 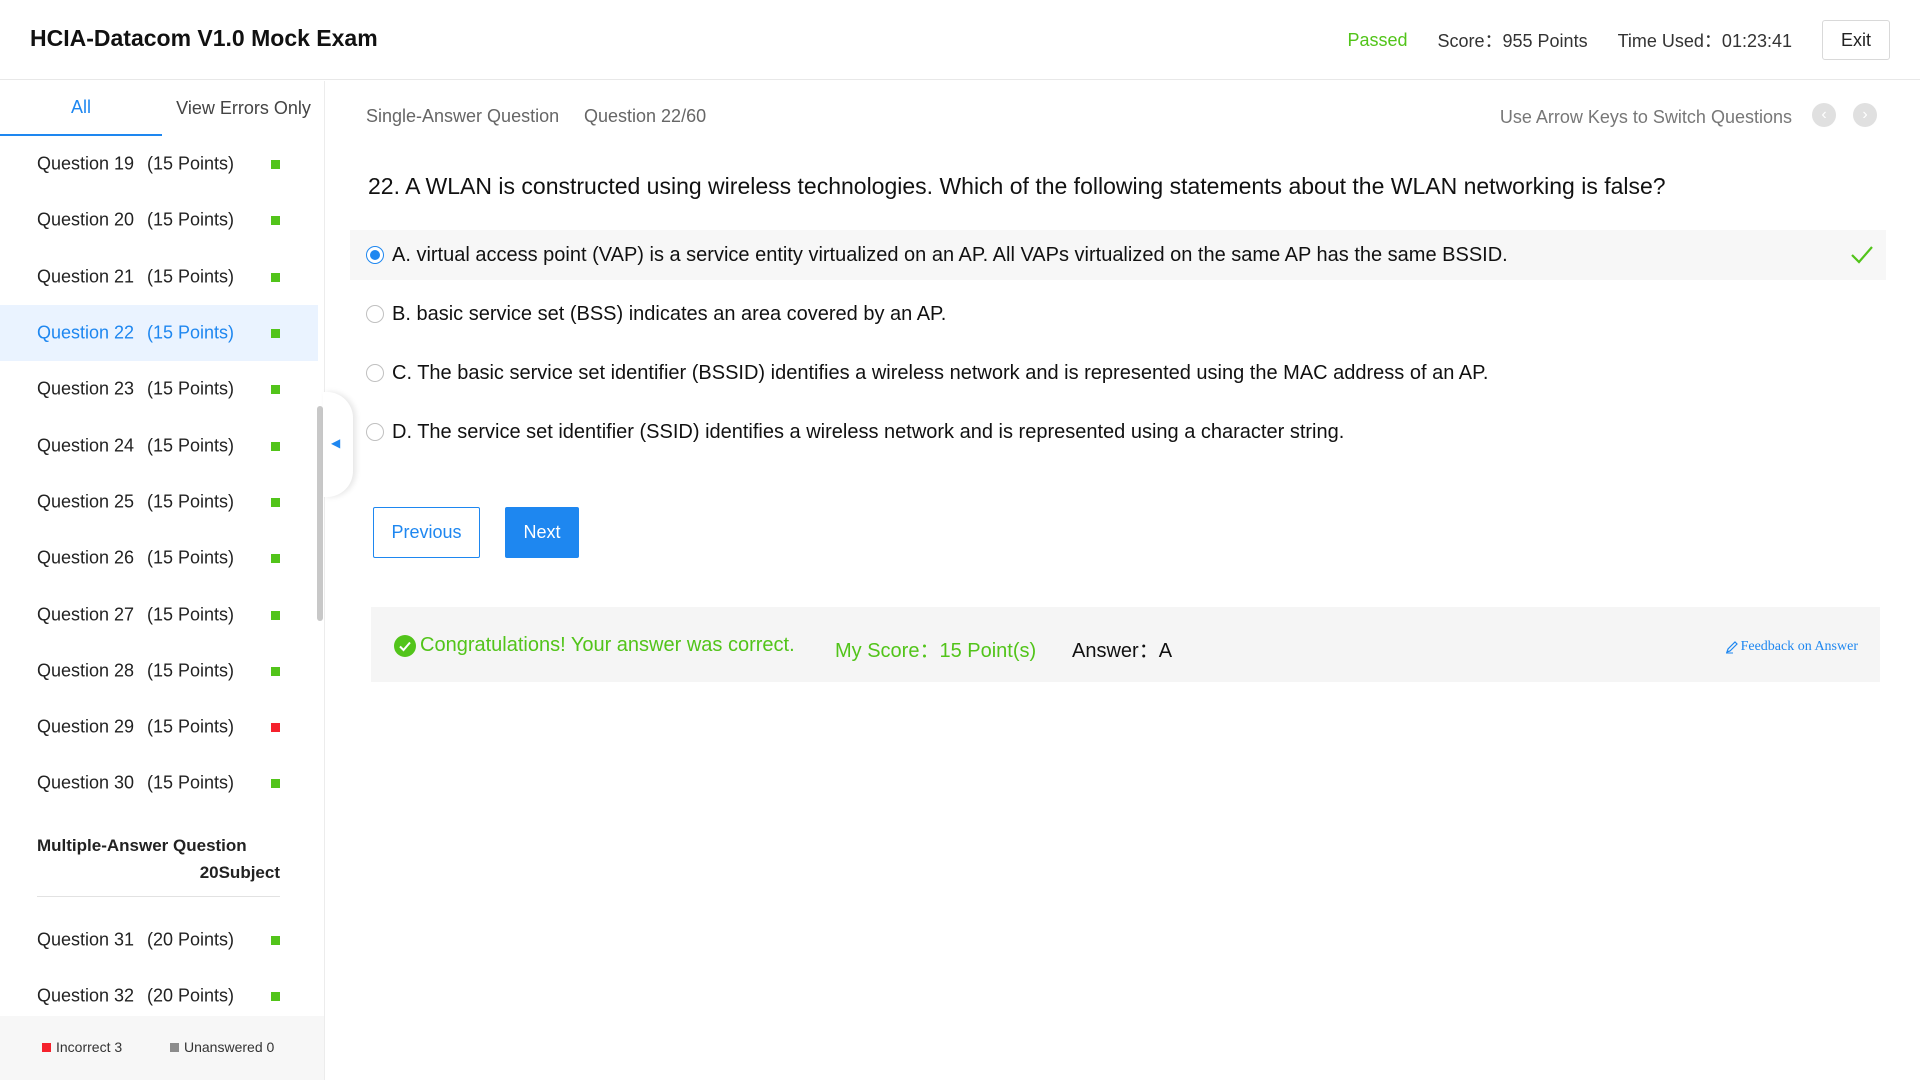 I want to click on question-label: Question 30, so click(x=86, y=782).